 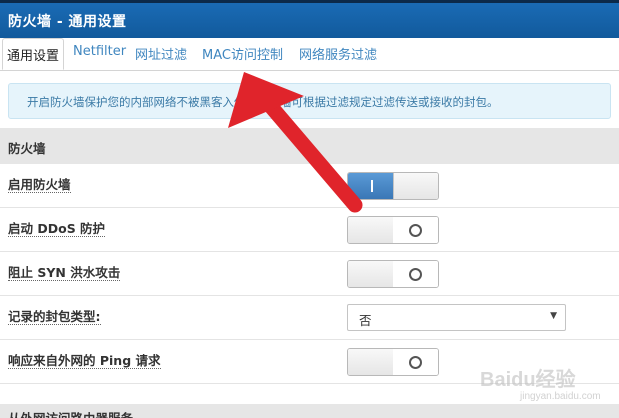 I want to click on page-title: 防火墙 - 通用设置, so click(x=67, y=22).